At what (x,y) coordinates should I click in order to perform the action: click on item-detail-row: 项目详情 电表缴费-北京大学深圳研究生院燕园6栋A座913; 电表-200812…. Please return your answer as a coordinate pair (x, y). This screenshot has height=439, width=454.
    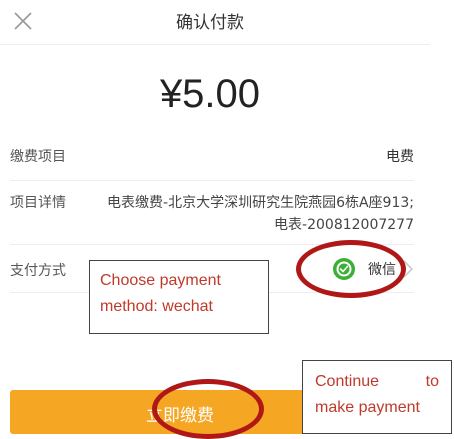
    Looking at the image, I should click on (212, 212).